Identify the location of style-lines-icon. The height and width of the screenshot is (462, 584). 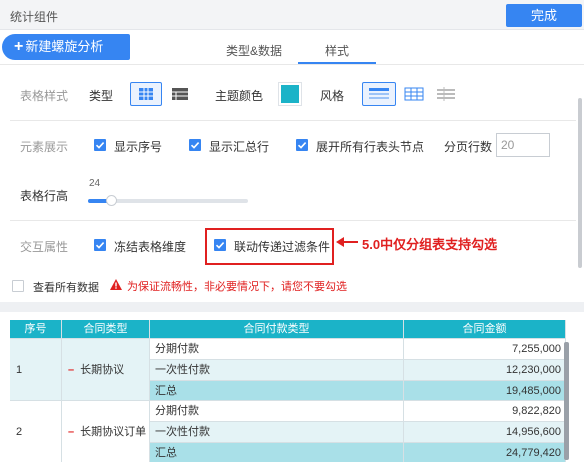
(446, 94).